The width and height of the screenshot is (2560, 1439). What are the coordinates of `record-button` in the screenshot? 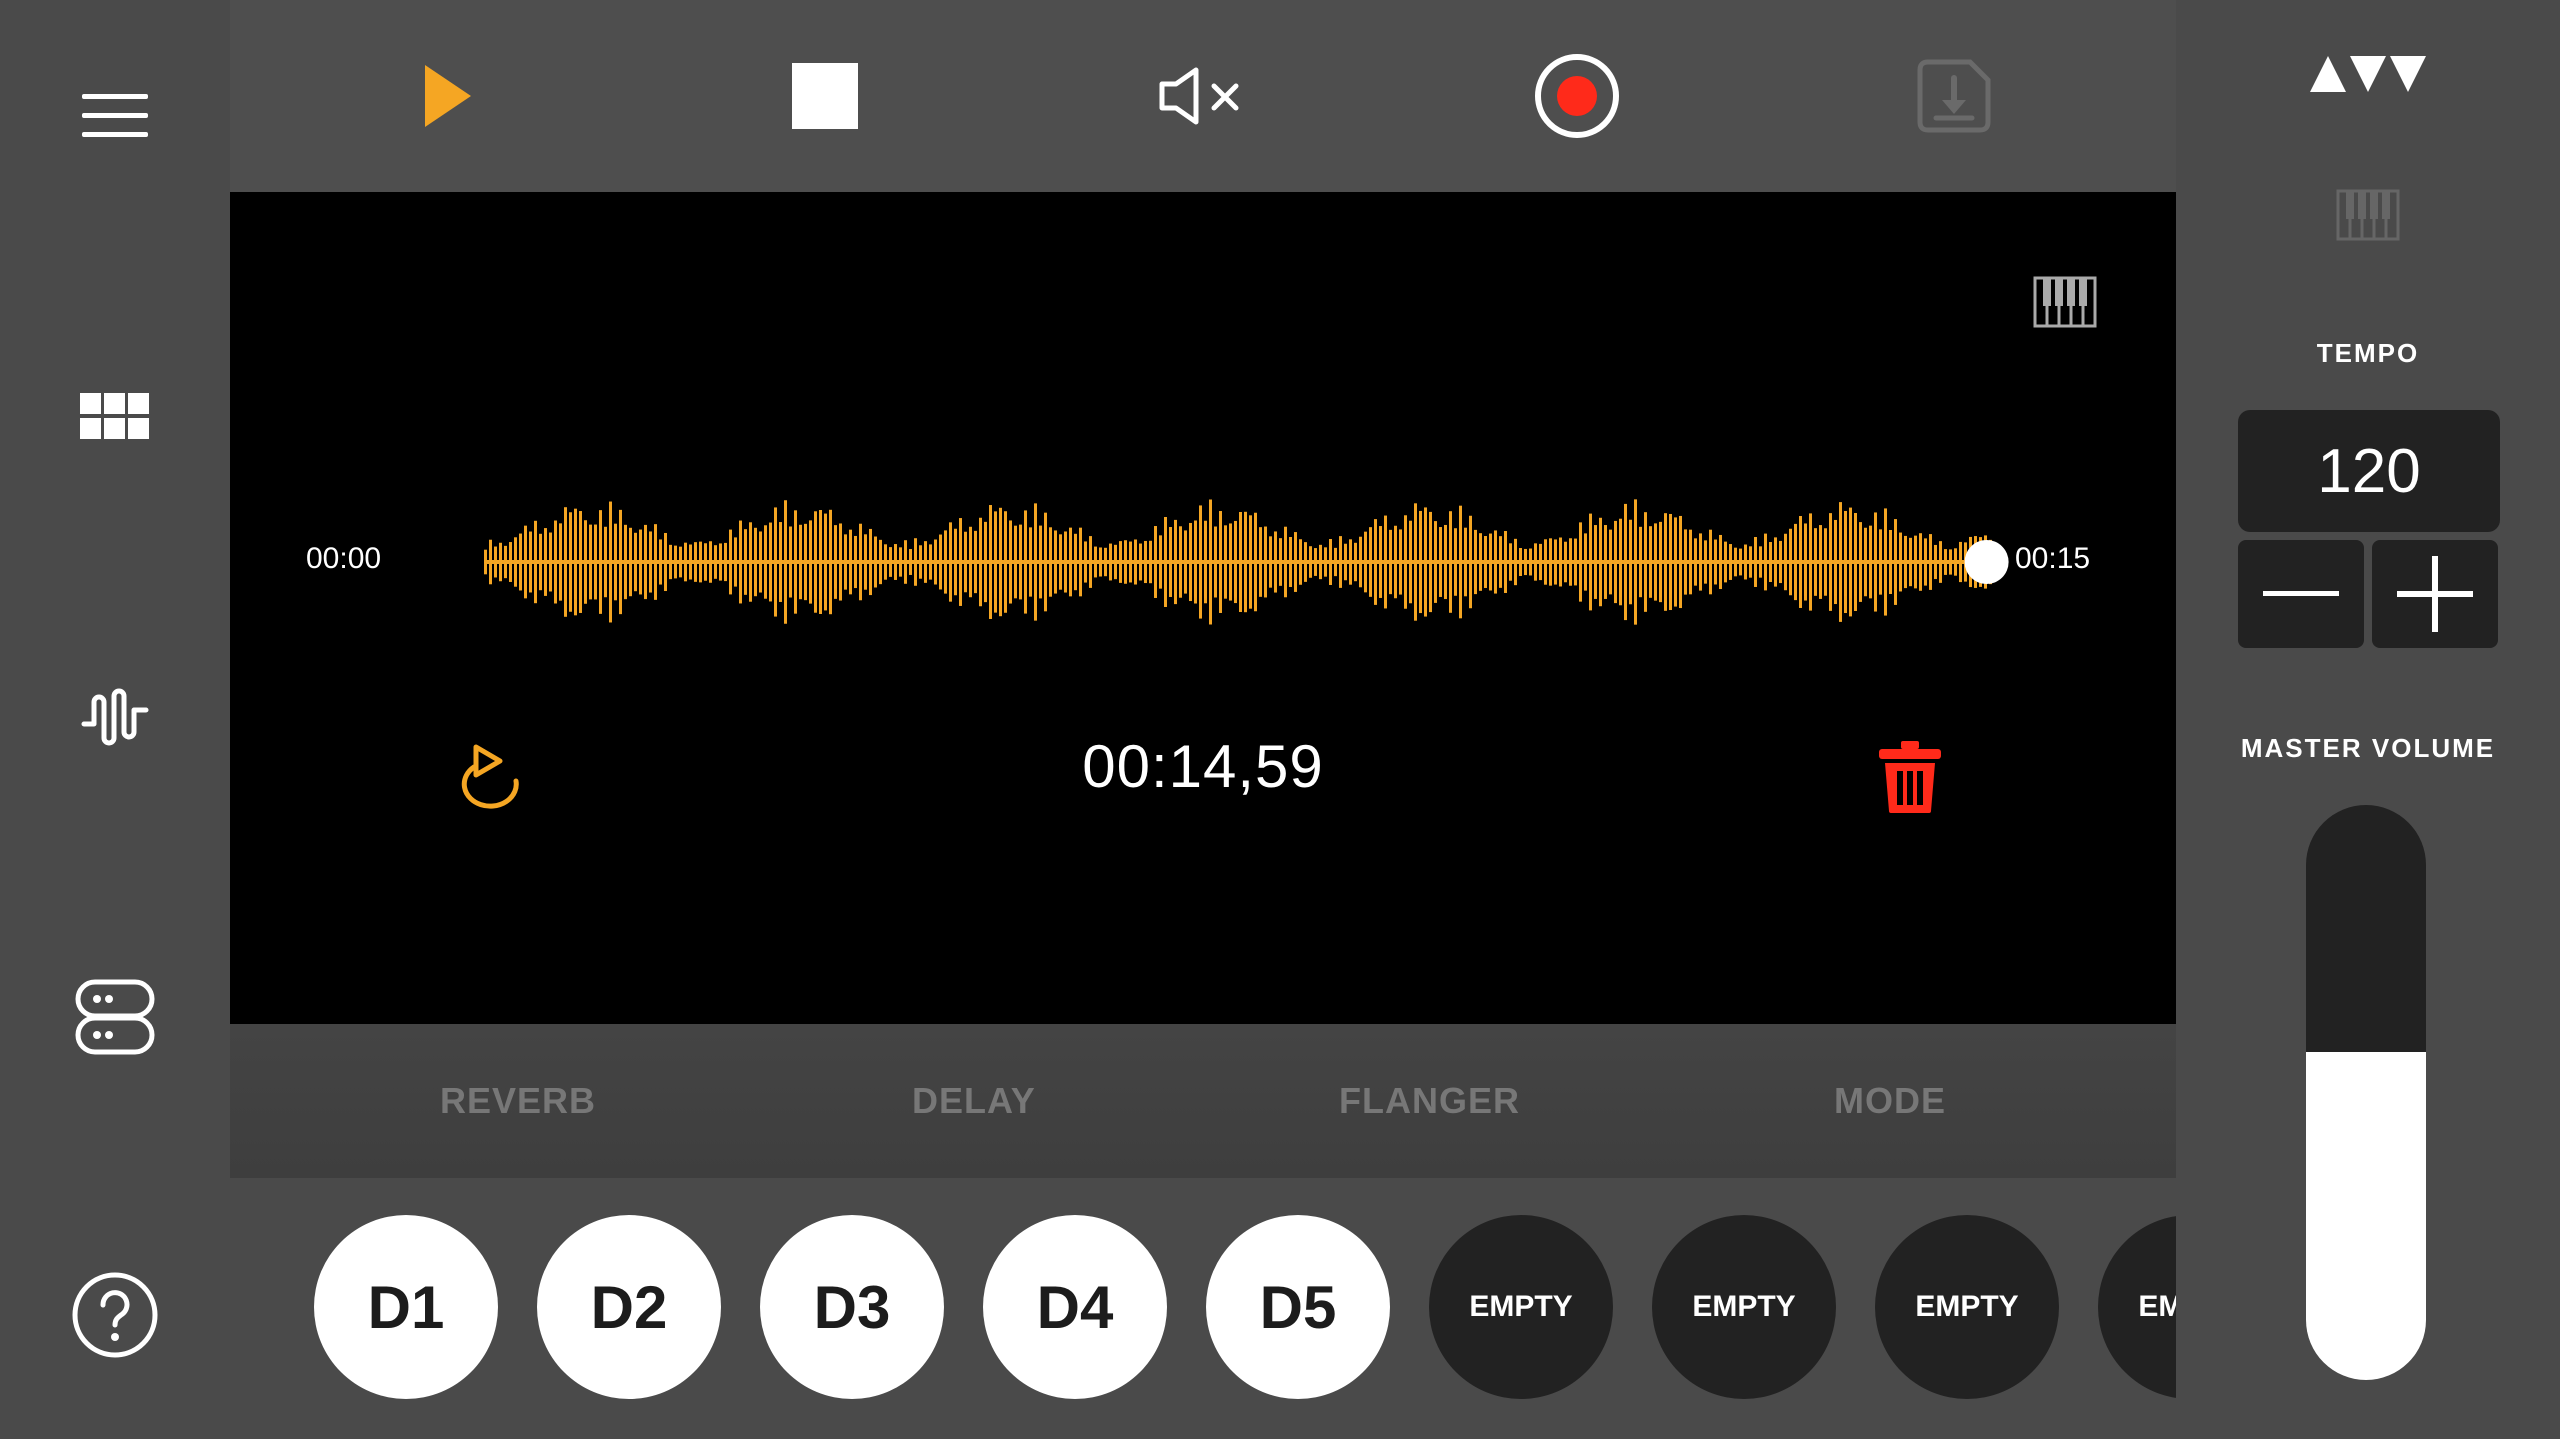 It's located at (1577, 96).